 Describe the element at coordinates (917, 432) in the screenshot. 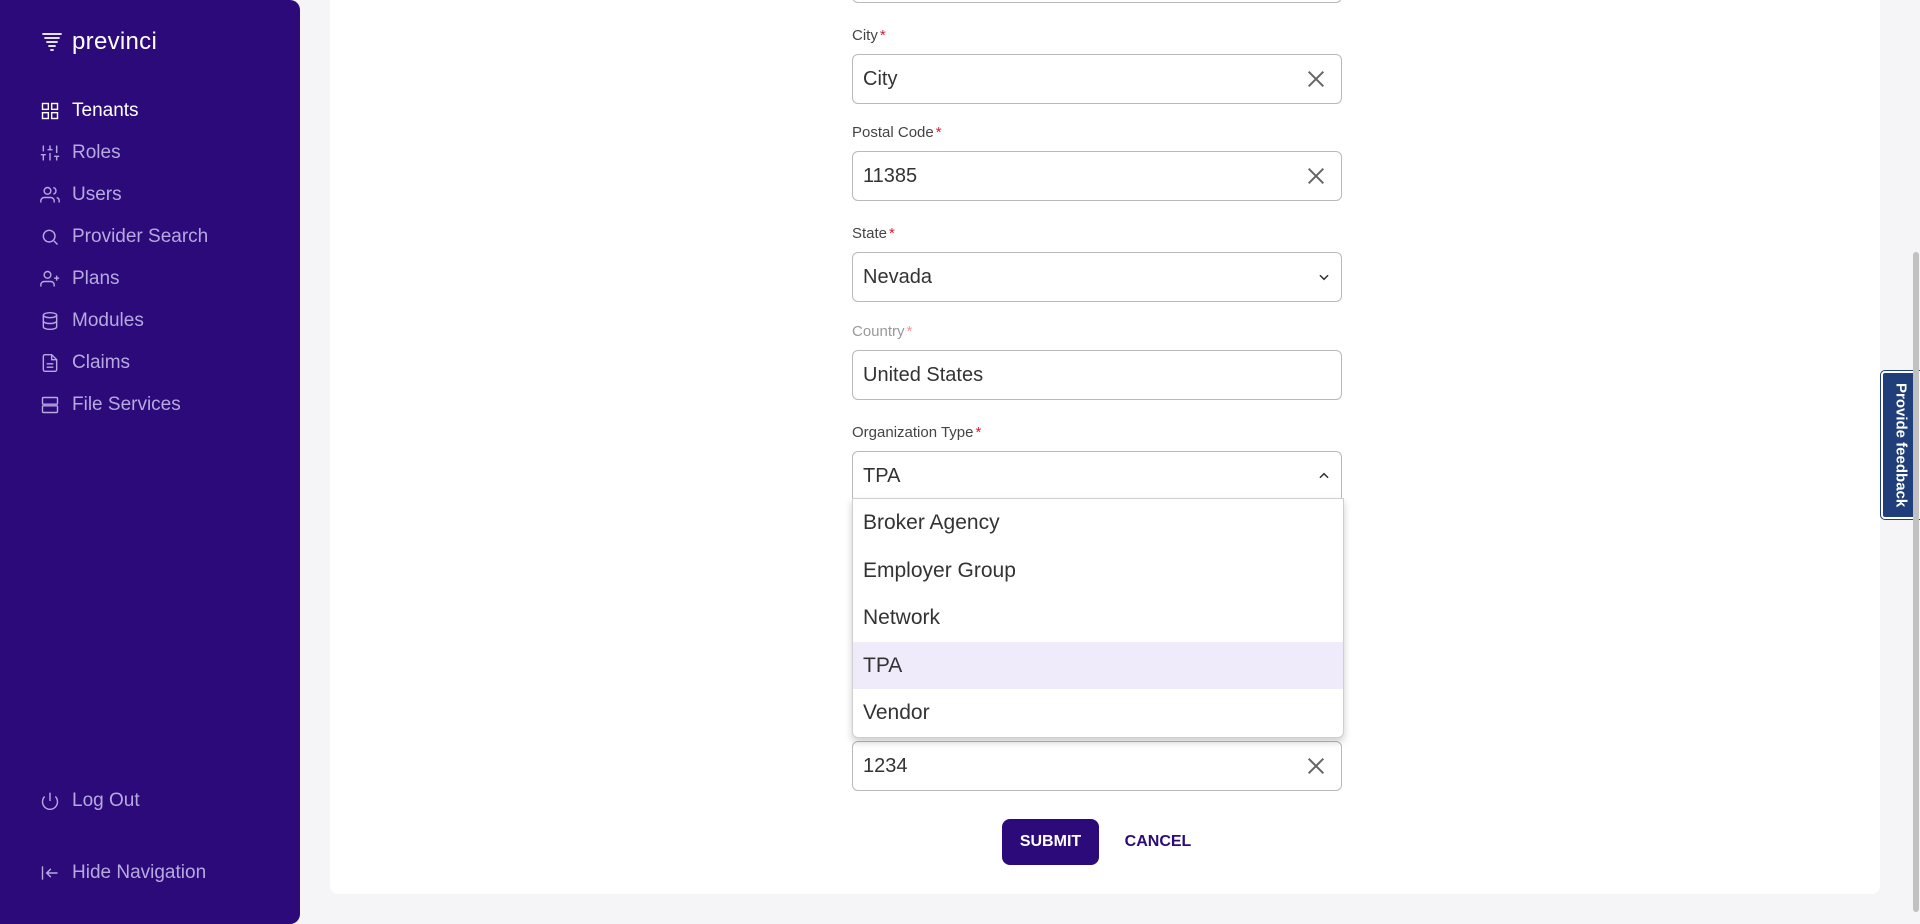

I see `organization-type-label: Organization Type *` at that location.